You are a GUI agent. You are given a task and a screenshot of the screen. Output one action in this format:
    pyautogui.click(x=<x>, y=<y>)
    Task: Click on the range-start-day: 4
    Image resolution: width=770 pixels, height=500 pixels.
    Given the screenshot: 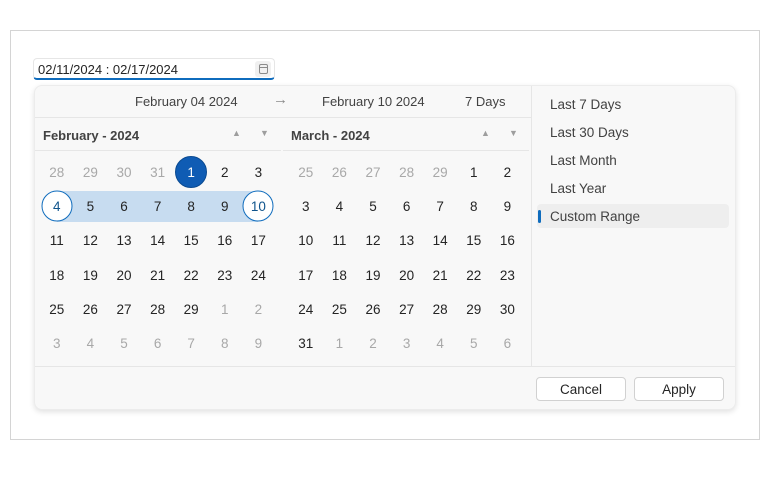 What is the action you would take?
    pyautogui.click(x=57, y=206)
    